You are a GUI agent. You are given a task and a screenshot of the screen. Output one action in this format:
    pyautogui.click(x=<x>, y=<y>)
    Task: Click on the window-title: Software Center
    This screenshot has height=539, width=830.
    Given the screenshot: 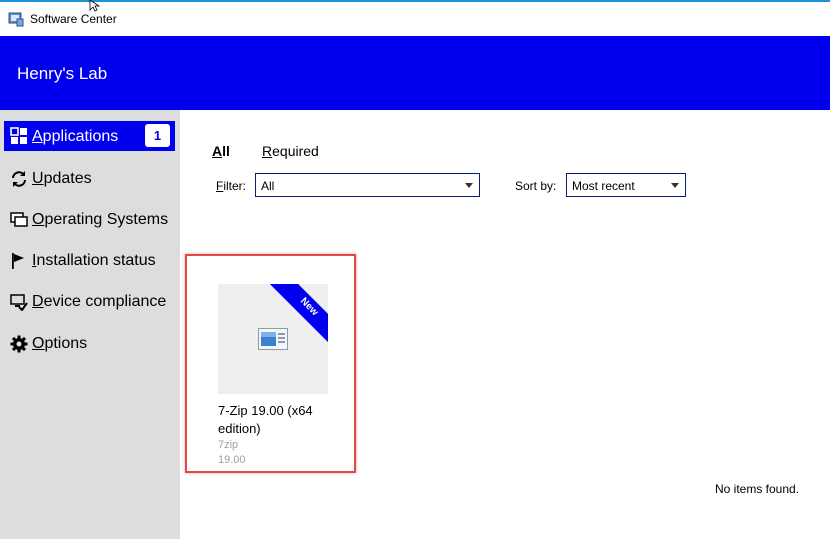 What is the action you would take?
    pyautogui.click(x=73, y=19)
    